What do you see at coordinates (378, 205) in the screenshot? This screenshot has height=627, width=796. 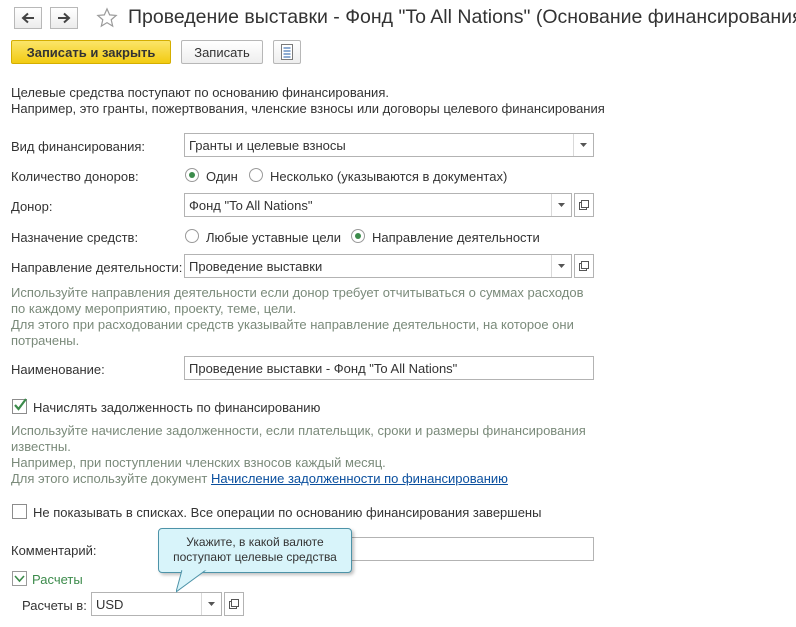 I see `donor-input: Фонд "To All Nations"` at bounding box center [378, 205].